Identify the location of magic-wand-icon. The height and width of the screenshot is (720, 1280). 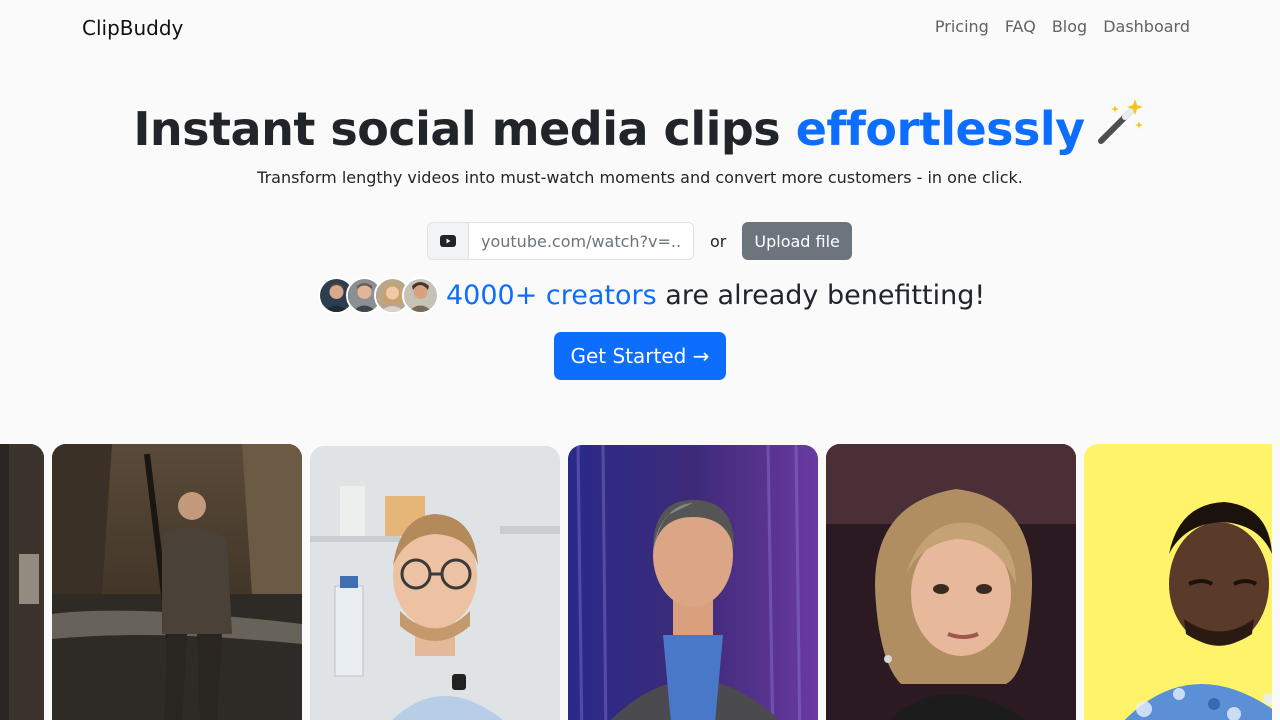
(1121, 126).